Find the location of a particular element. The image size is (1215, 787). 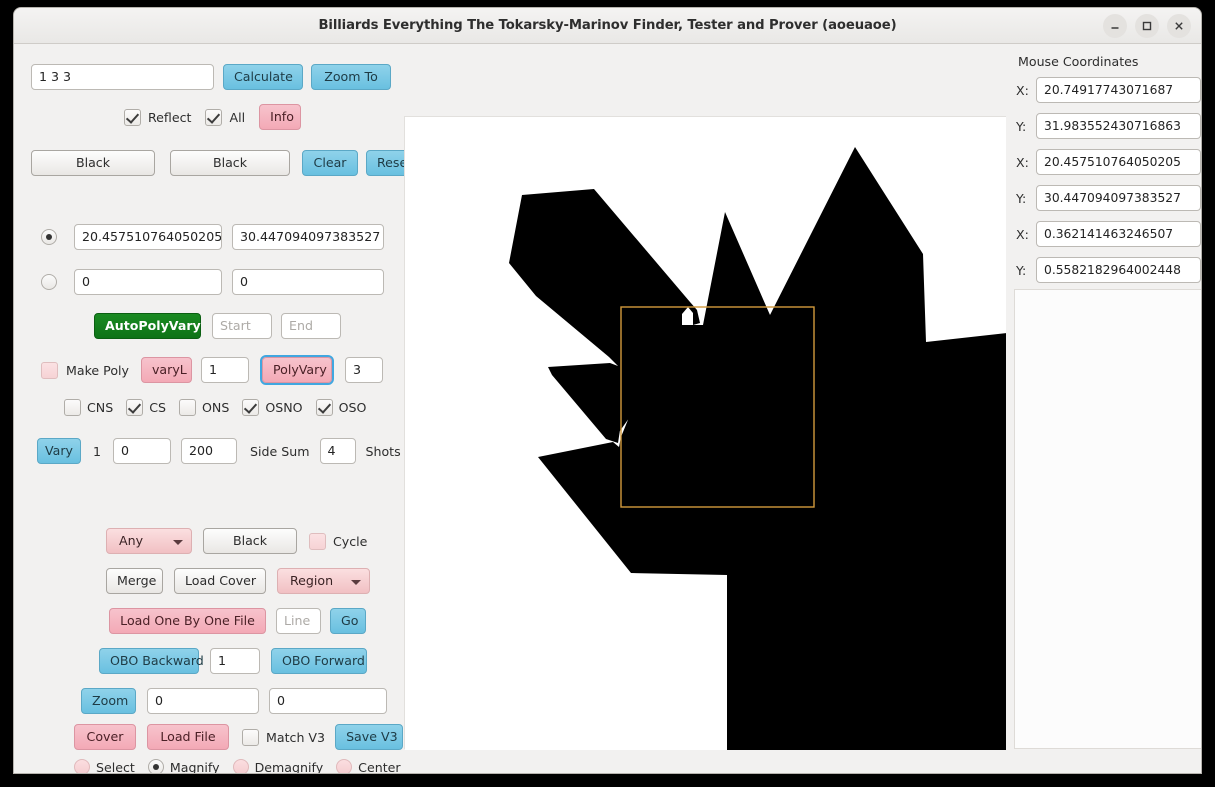

mouse-coordinates-heading: Mouse Coordinates is located at coordinates (1078, 61).